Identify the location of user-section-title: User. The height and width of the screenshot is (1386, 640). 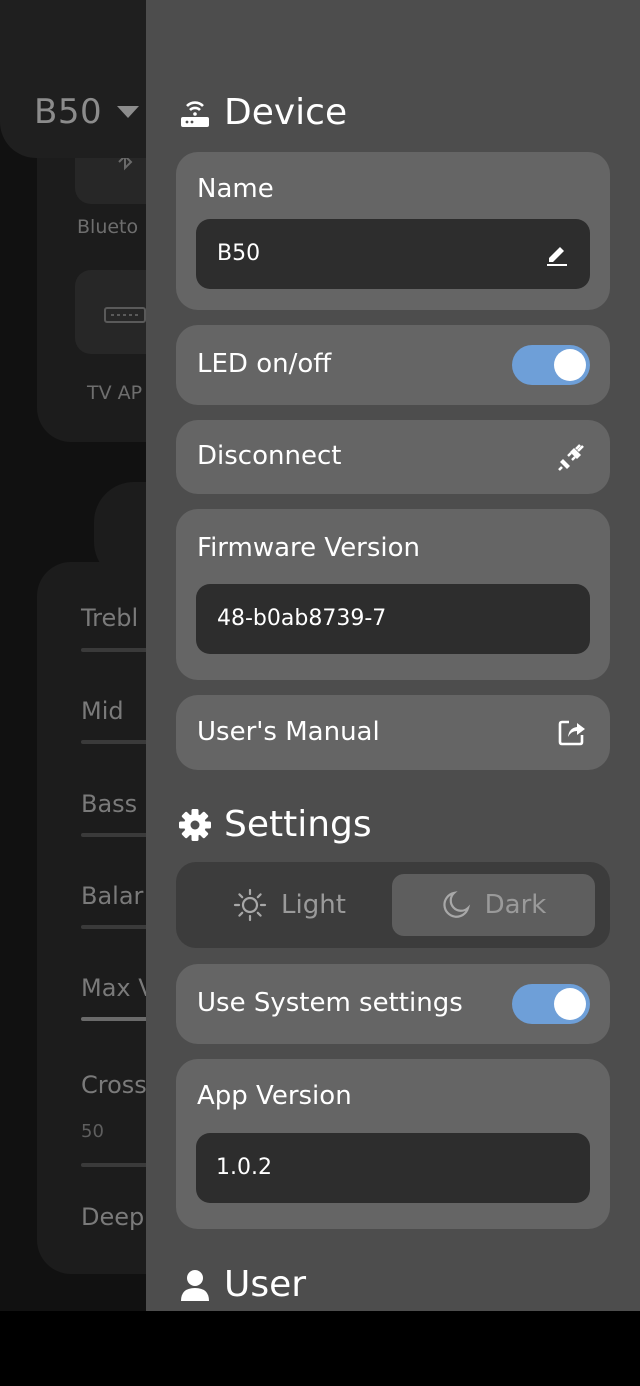
(242, 1284).